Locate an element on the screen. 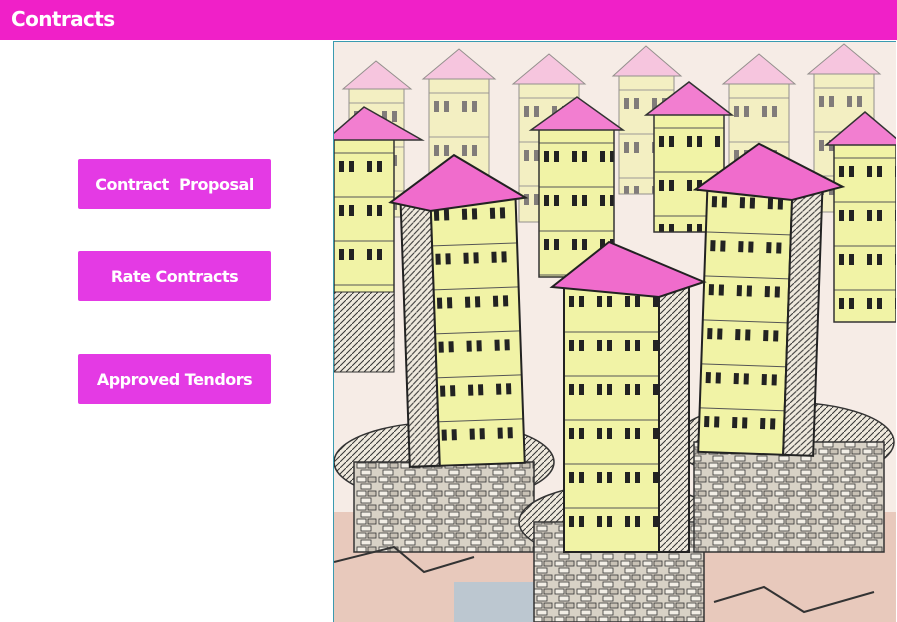 The image size is (897, 622). rate-contracts-button: Rate Contracts is located at coordinates (174, 276).